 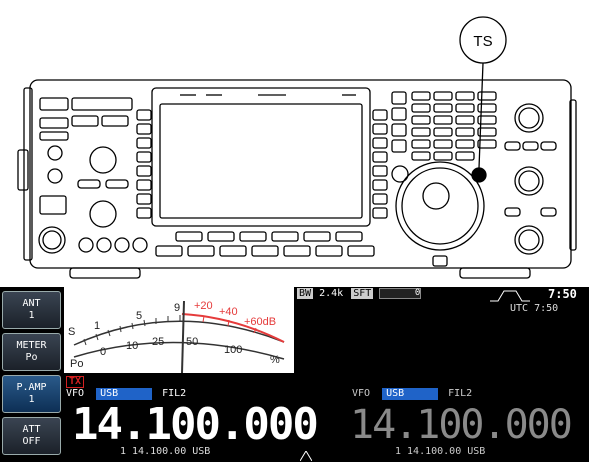 I want to click on main-vfo-label: VFO, so click(x=75, y=393).